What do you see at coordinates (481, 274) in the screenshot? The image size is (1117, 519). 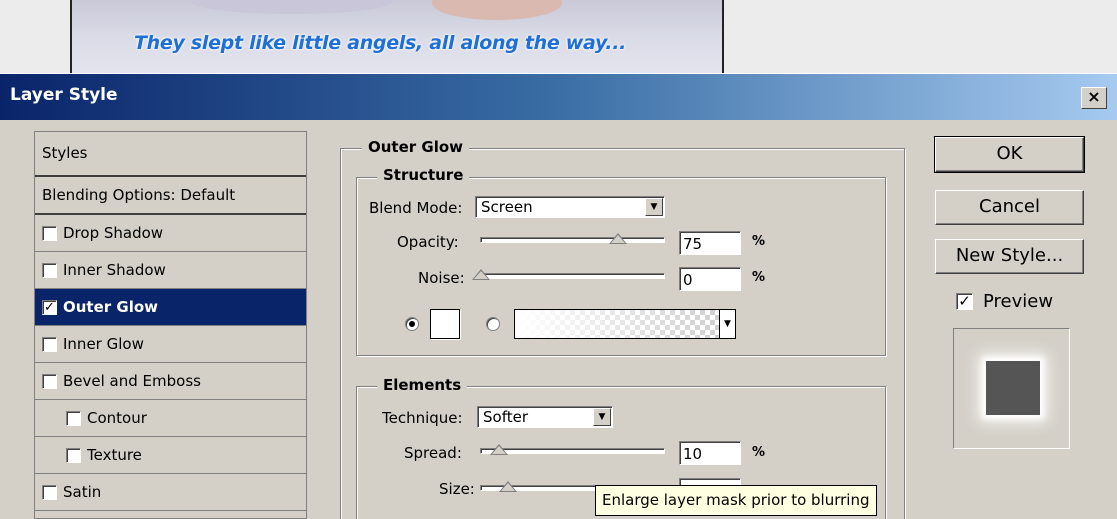 I see `noise-slider-thumb` at bounding box center [481, 274].